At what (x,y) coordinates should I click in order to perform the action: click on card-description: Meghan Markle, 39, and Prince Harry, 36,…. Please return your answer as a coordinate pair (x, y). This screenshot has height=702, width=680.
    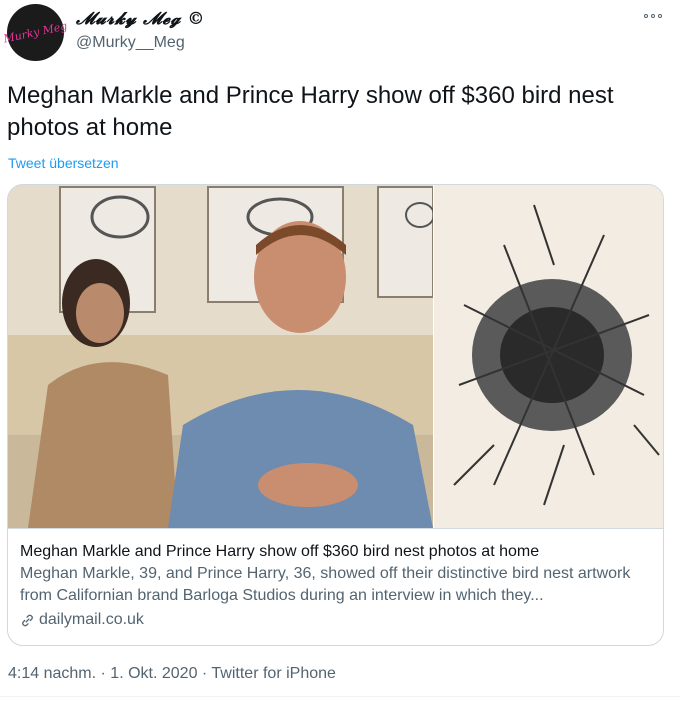
    Looking at the image, I should click on (325, 584).